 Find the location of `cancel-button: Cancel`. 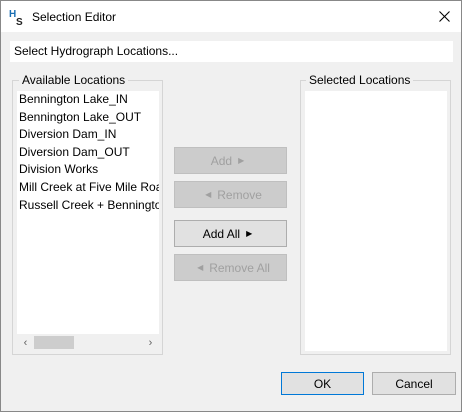

cancel-button: Cancel is located at coordinates (414, 383).